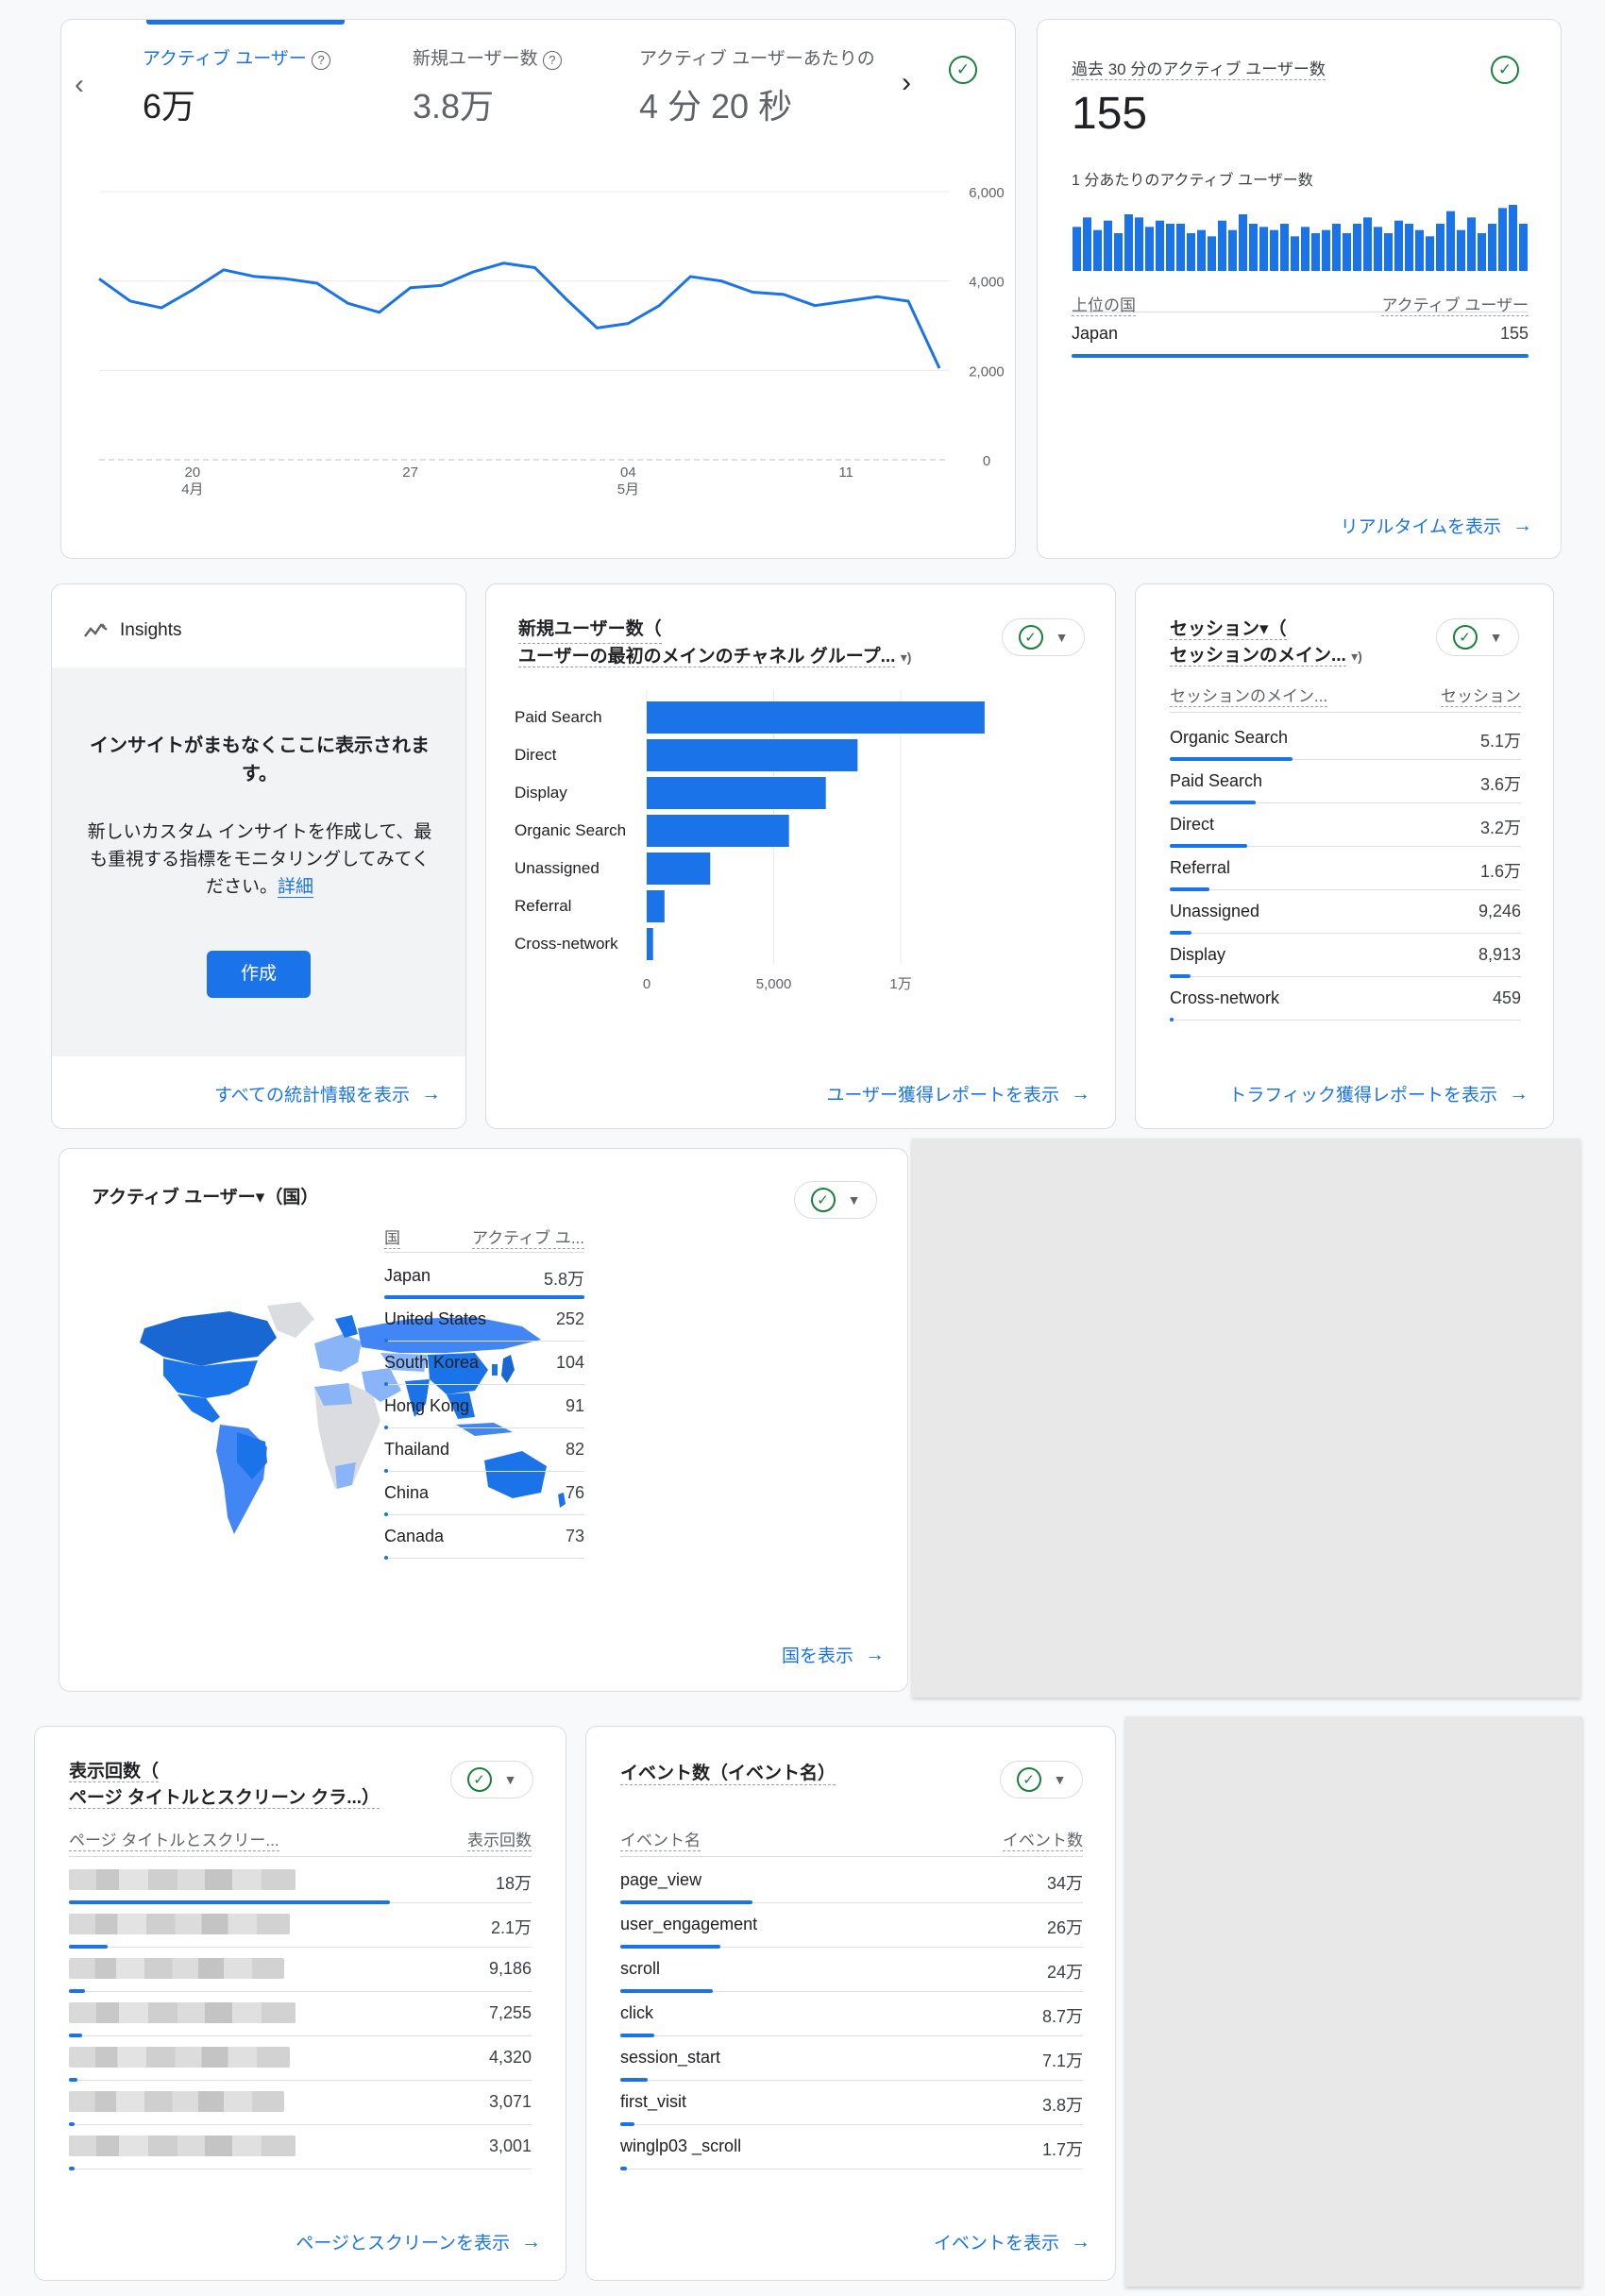 This screenshot has height=2296, width=1605. Describe the element at coordinates (1436, 525) in the screenshot. I see `view-realtime-link: リアルタイムを表示 →` at that location.